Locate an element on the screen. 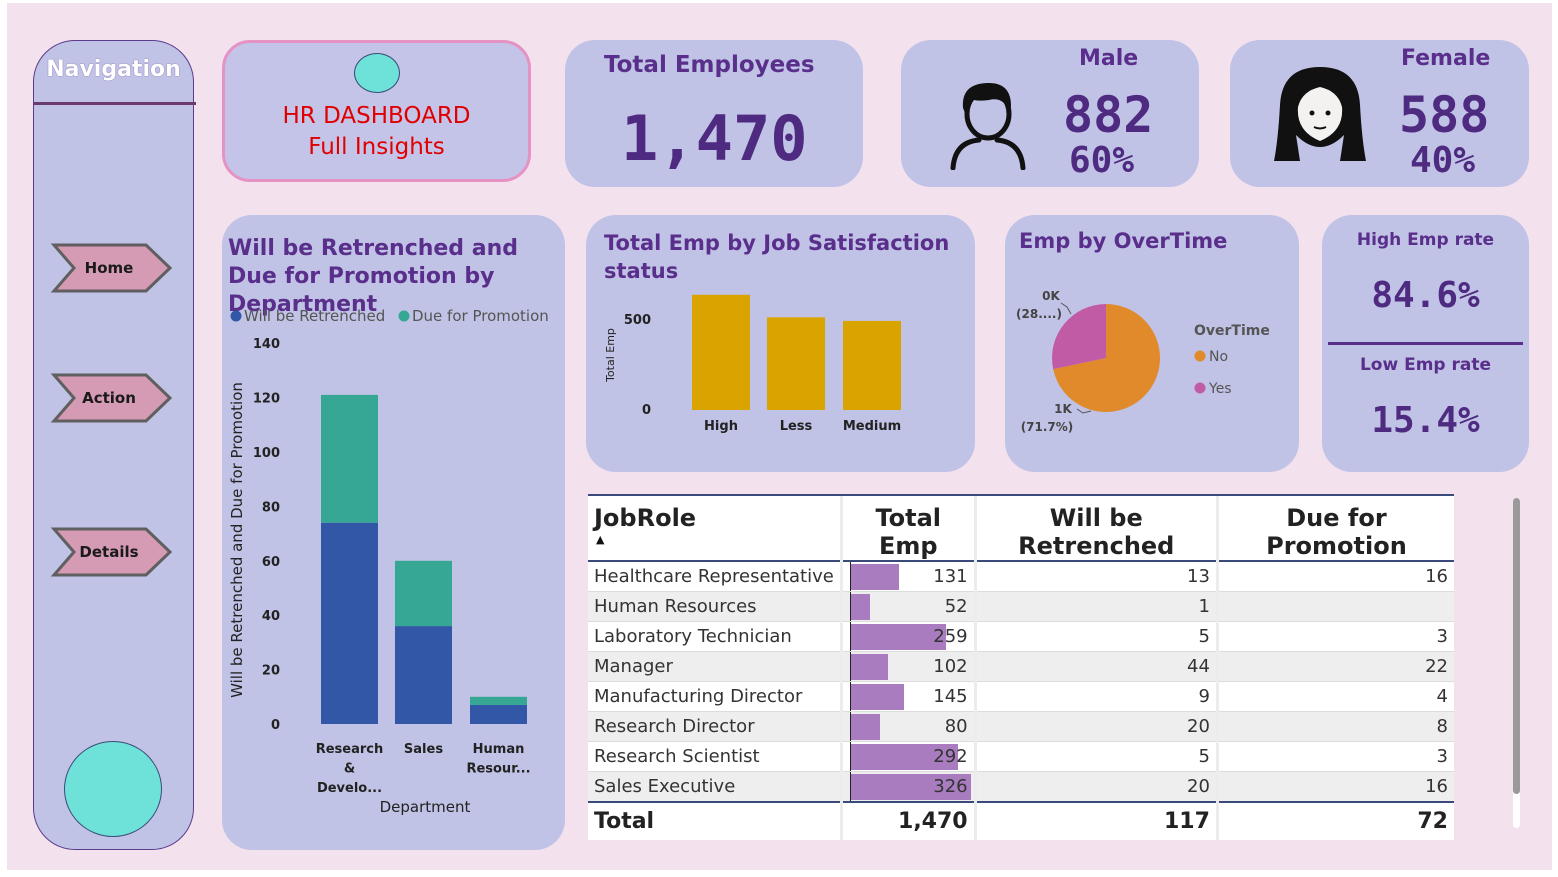 The width and height of the screenshot is (1558, 877). total-emp-value: 102 is located at coordinates (950, 666).